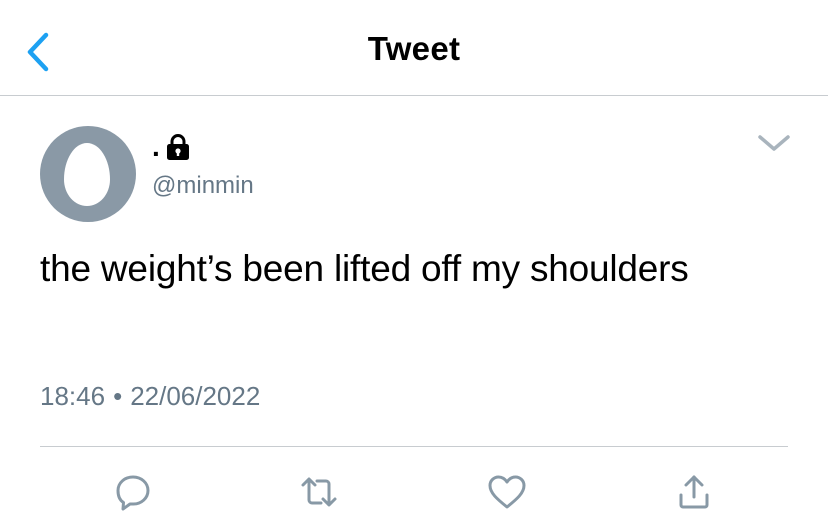 The height and width of the screenshot is (521, 828). I want to click on share-button, so click(694, 492).